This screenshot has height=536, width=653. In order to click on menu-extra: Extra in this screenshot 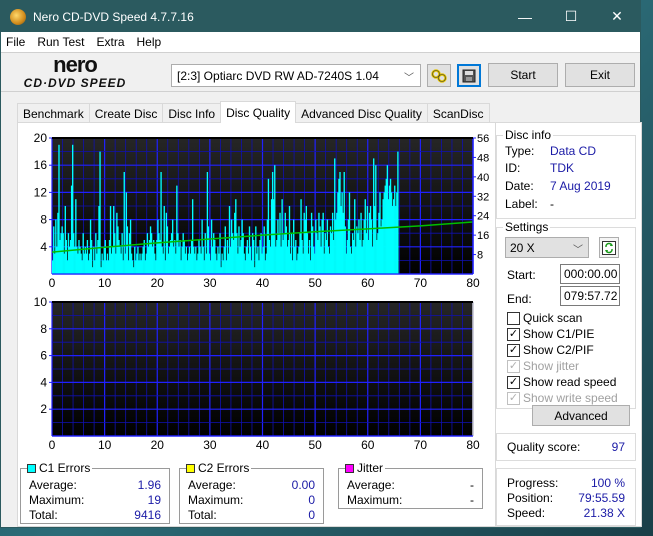, I will do `click(110, 42)`.